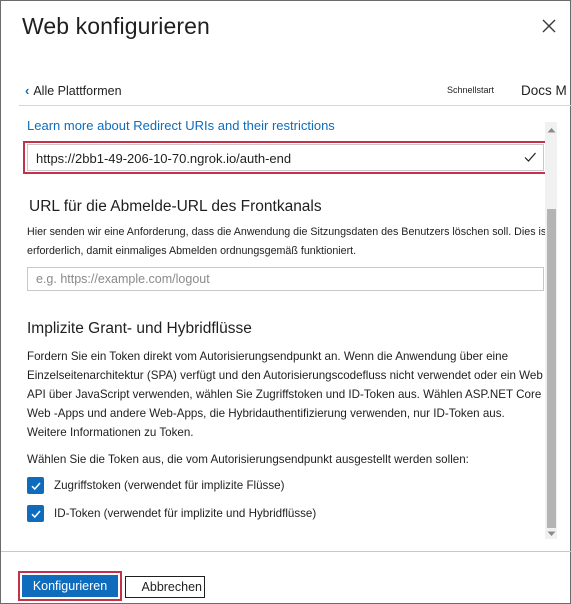  What do you see at coordinates (27, 90) in the screenshot?
I see `chevron-left-icon: ‹` at bounding box center [27, 90].